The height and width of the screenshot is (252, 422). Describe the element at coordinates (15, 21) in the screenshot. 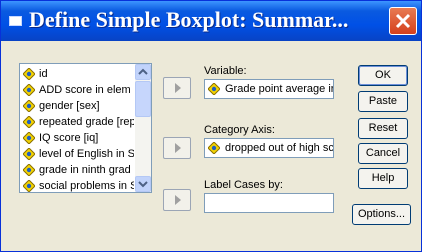

I see `window-icon` at that location.